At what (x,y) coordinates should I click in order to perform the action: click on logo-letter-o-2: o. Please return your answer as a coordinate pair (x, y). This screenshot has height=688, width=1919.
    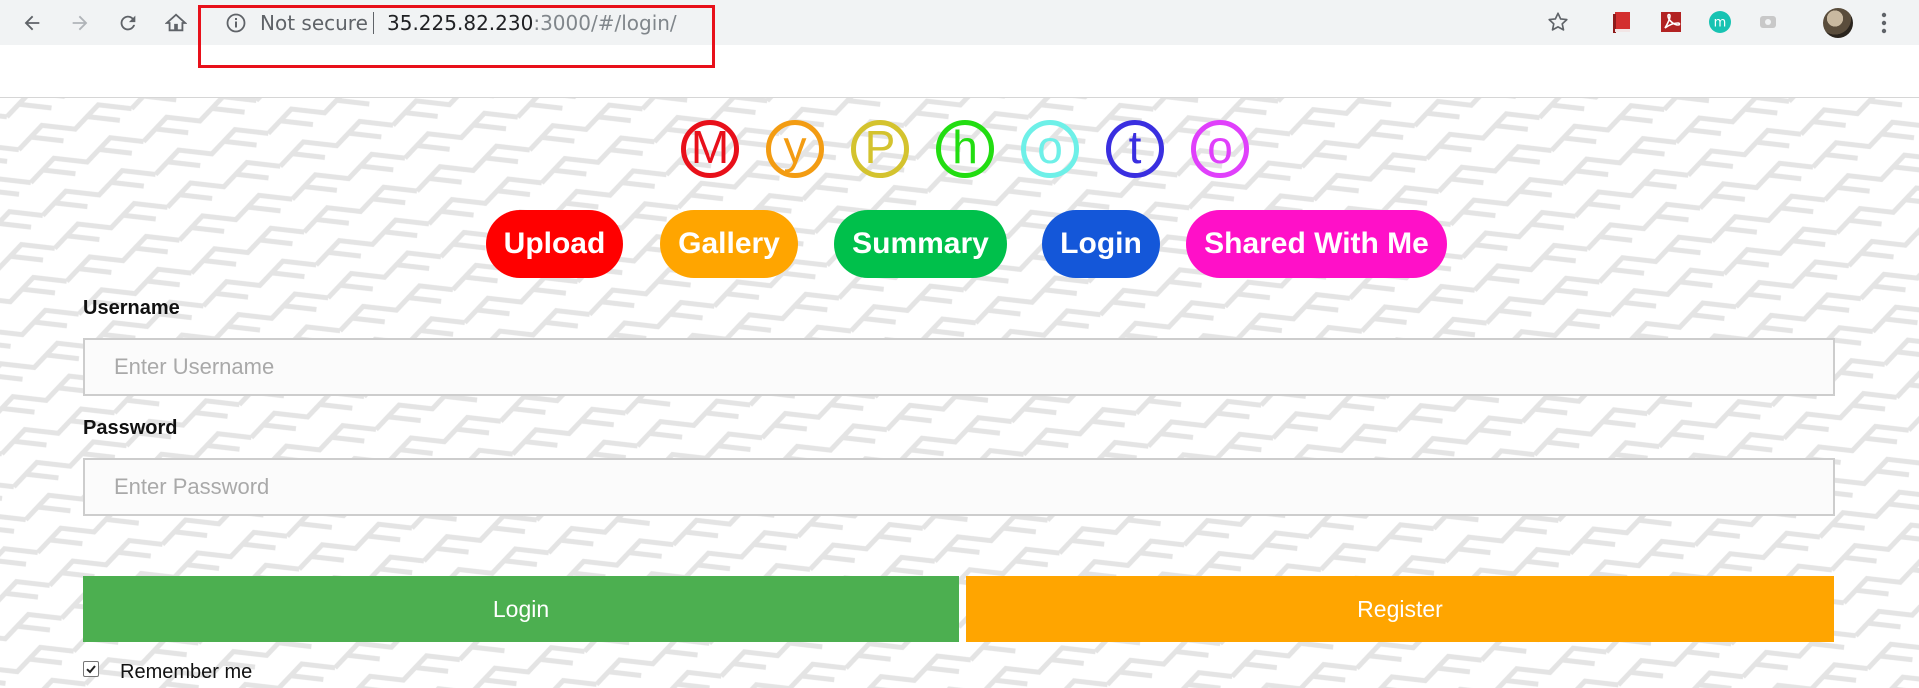
    Looking at the image, I should click on (1220, 149).